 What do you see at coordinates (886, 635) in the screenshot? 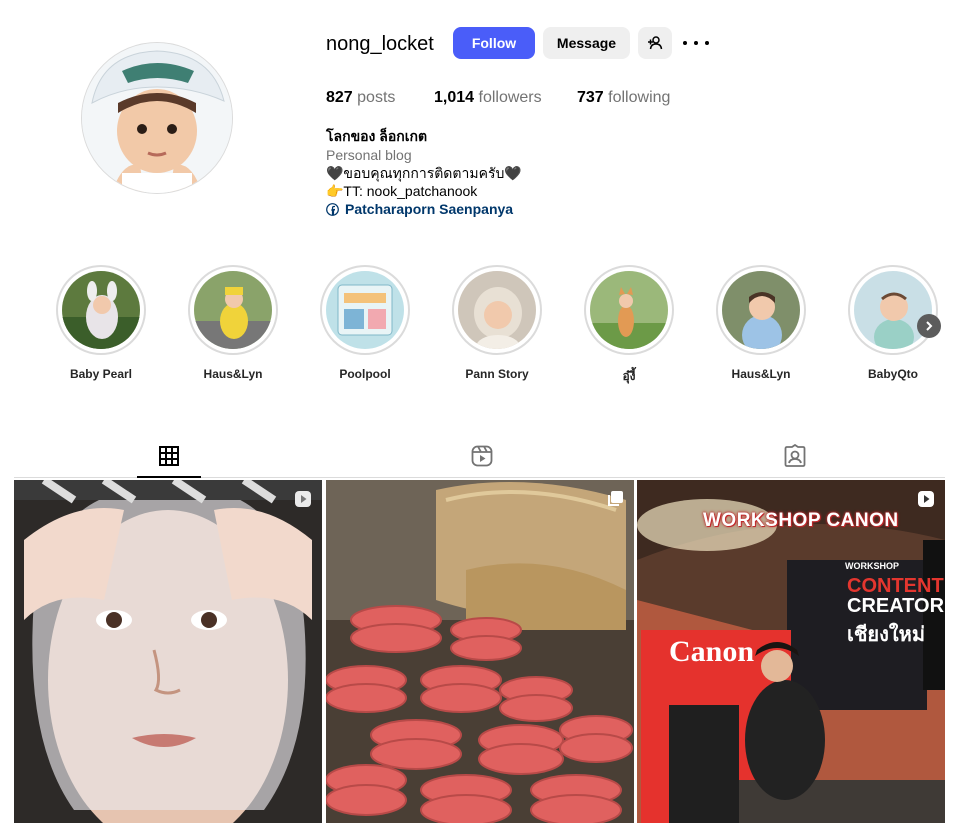
I see `post-screen-text: เชียงใหม่` at bounding box center [886, 635].